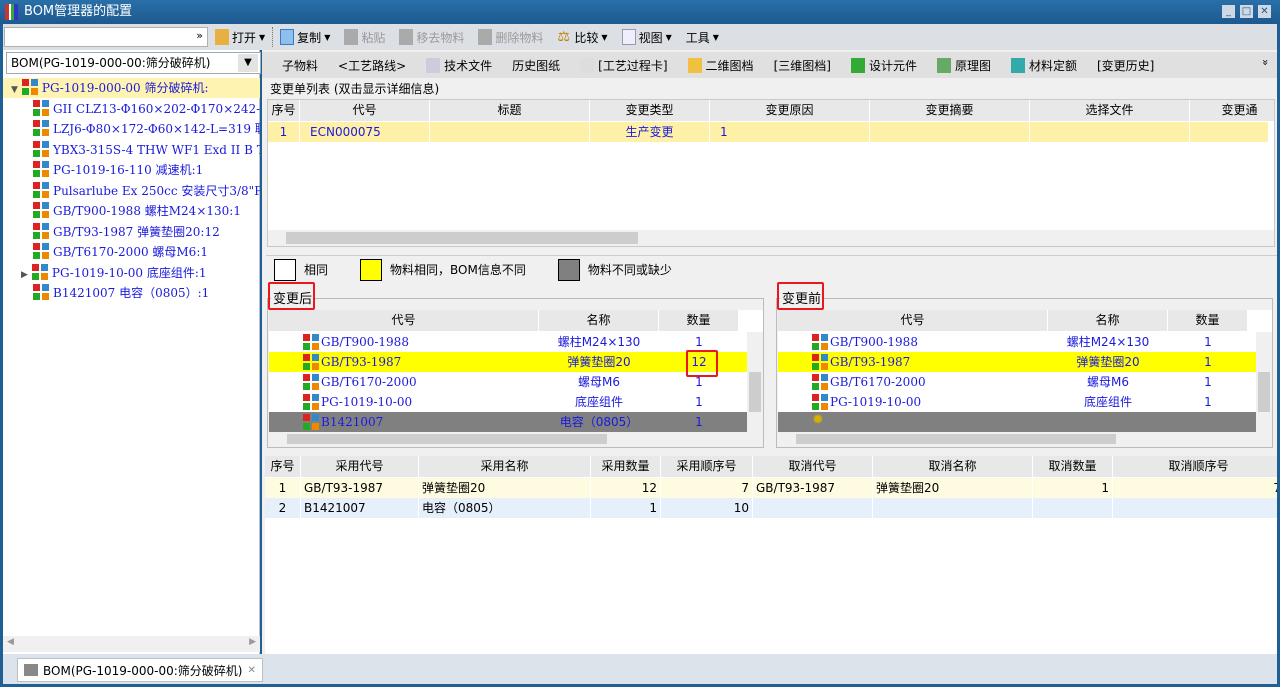  I want to click on tab-label: [变更历史], so click(1125, 65).